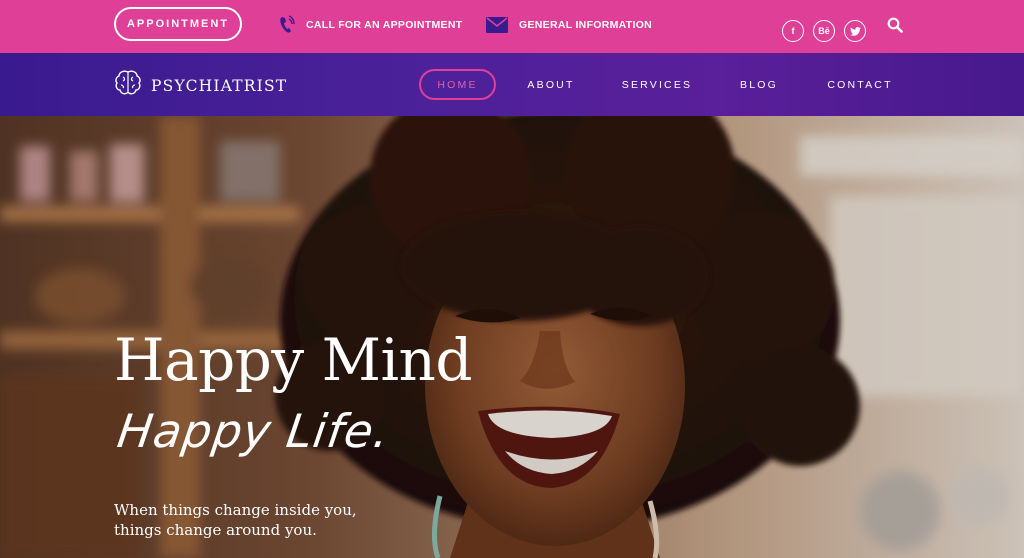 This screenshot has height=558, width=1024. I want to click on call-appointment-link: CALL FOR AN APPOINTMENT, so click(370, 25).